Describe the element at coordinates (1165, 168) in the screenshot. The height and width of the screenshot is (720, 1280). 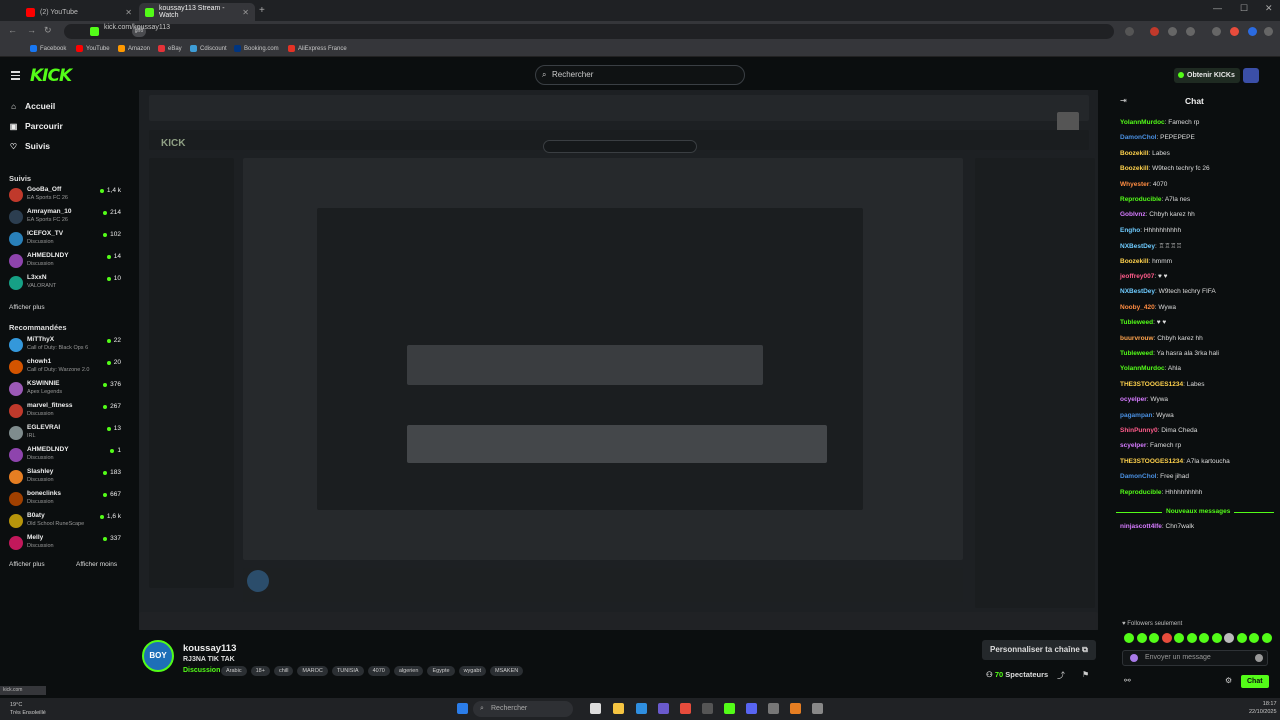
I see `chat-message: Boozekill: W9tech techry fc 26` at that location.